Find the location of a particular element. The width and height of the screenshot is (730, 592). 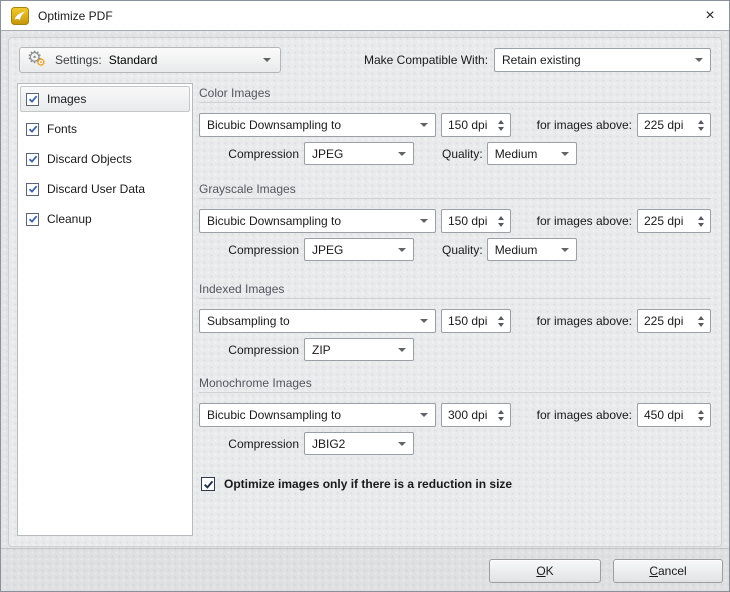

combobox-value: Retain existing is located at coordinates (541, 60).